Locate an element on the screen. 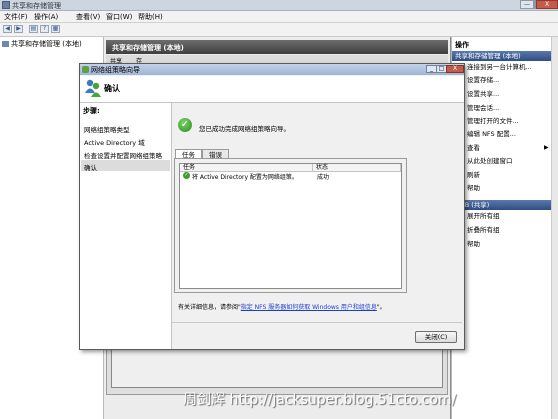  steps-header: 步骤: is located at coordinates (91, 111).